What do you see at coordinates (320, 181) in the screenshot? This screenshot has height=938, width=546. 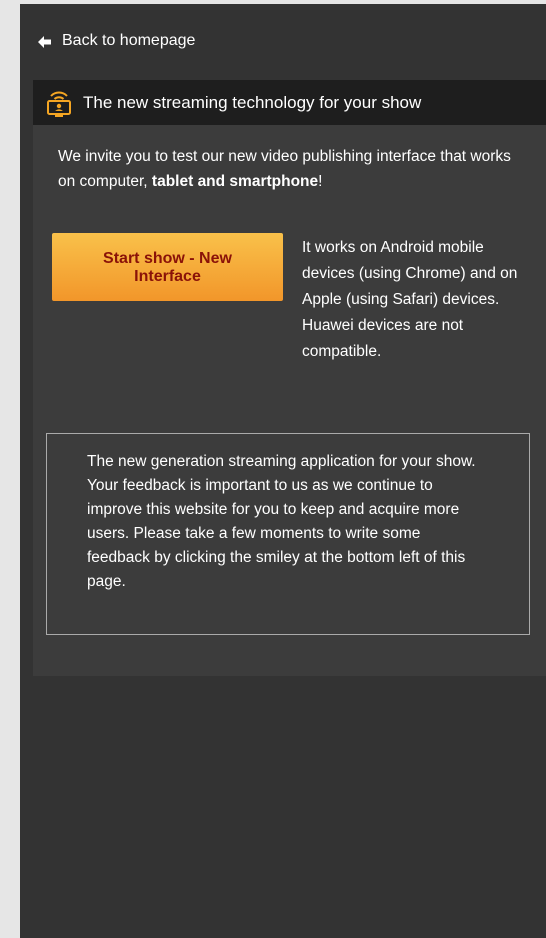 I see `intro-text-end: !` at bounding box center [320, 181].